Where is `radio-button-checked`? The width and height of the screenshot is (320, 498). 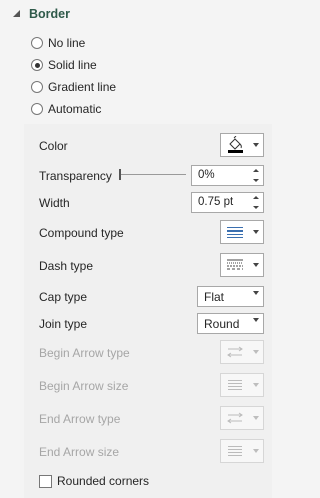
radio-button-checked is located at coordinates (37, 65).